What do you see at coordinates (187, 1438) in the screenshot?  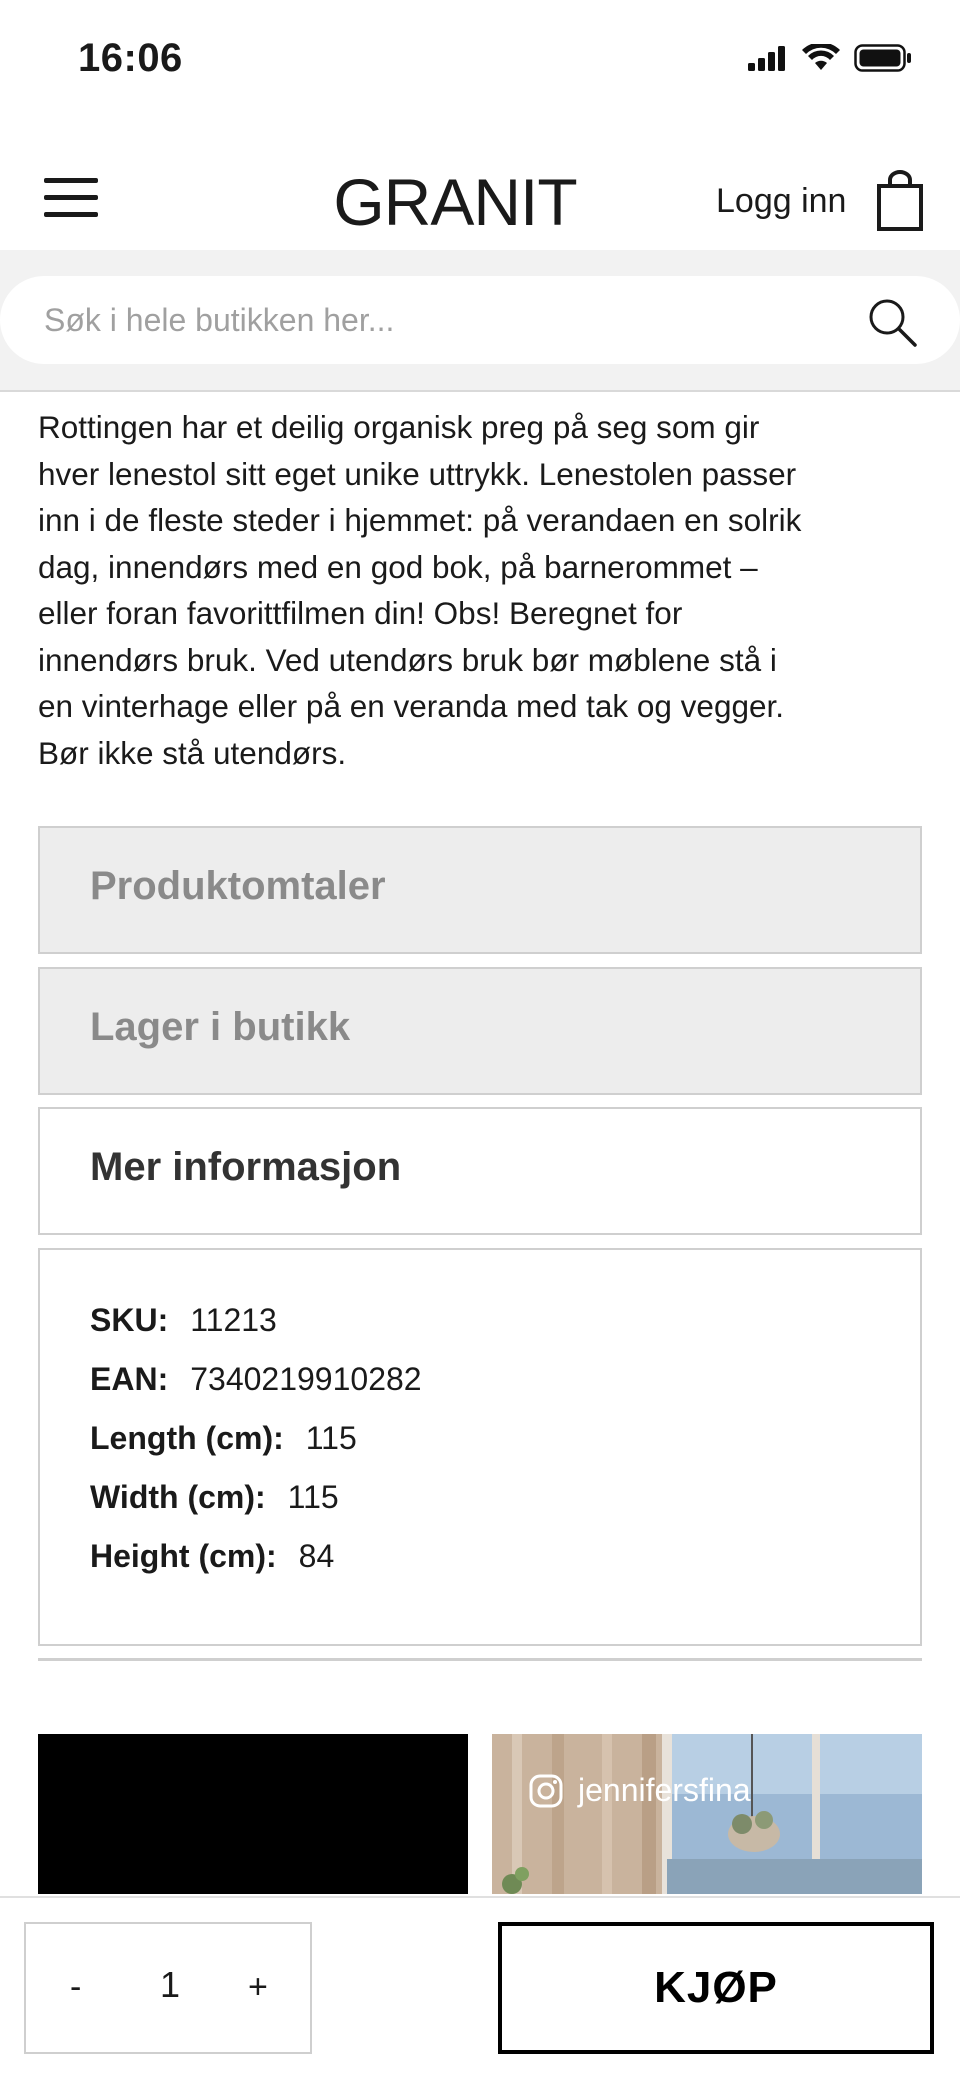 I see `info-label: Length (cm):` at bounding box center [187, 1438].